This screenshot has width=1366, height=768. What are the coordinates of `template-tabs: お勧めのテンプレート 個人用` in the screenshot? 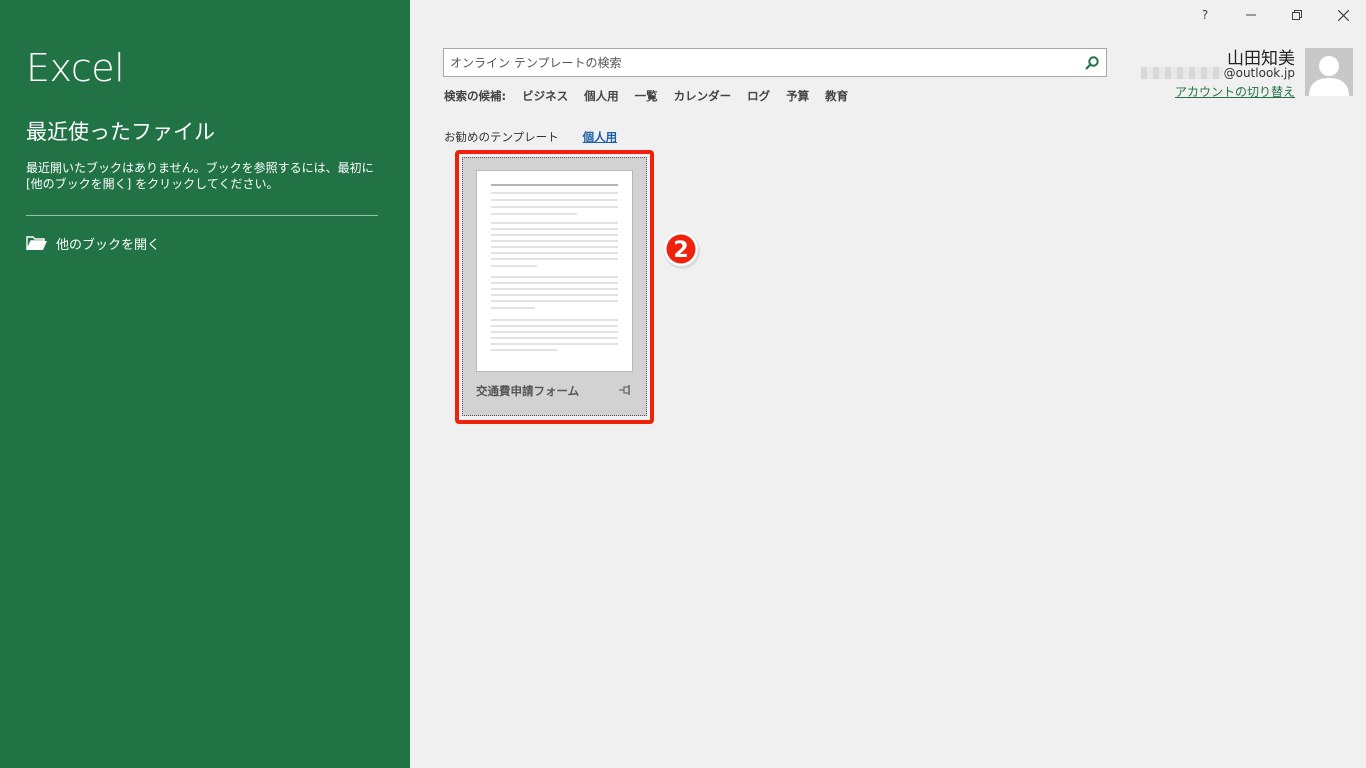 It's located at (530, 137).